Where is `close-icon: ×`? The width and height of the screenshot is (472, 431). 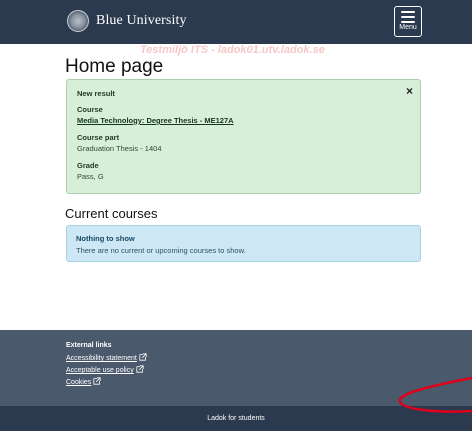 close-icon: × is located at coordinates (409, 91).